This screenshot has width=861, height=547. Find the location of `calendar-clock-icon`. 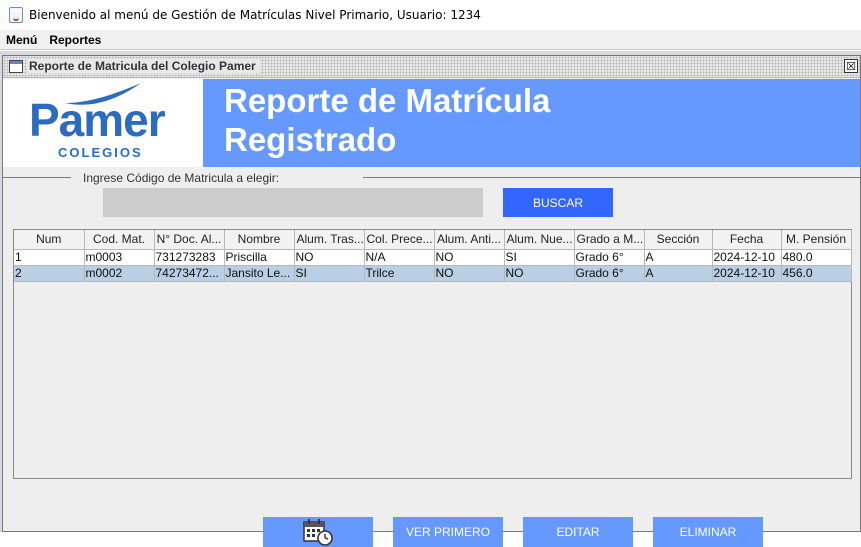

calendar-clock-icon is located at coordinates (318, 532).